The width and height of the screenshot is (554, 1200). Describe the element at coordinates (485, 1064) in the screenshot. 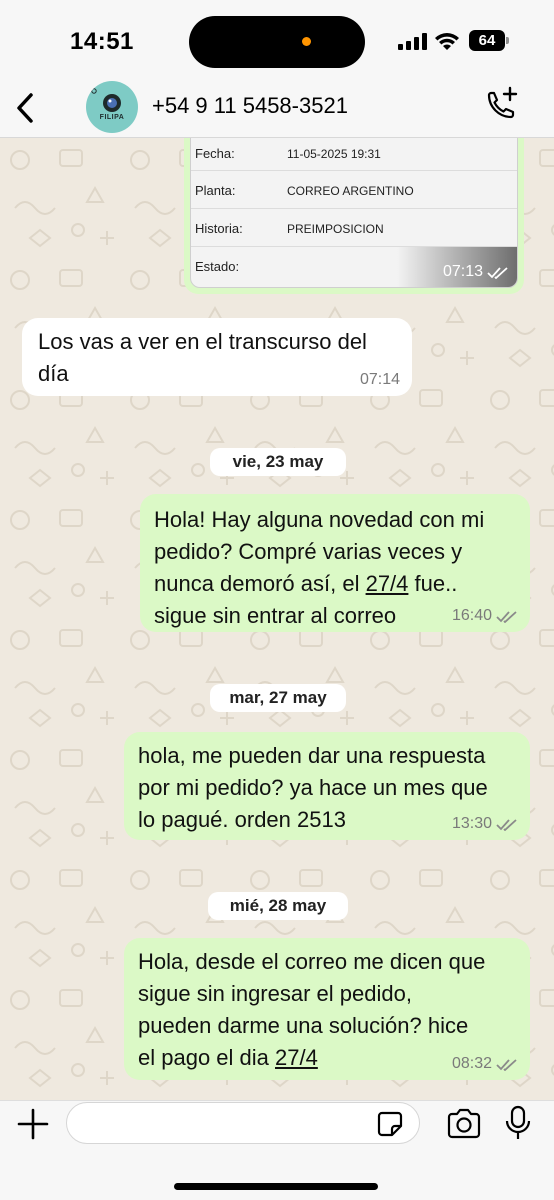

I see `message-time: 08:32` at that location.